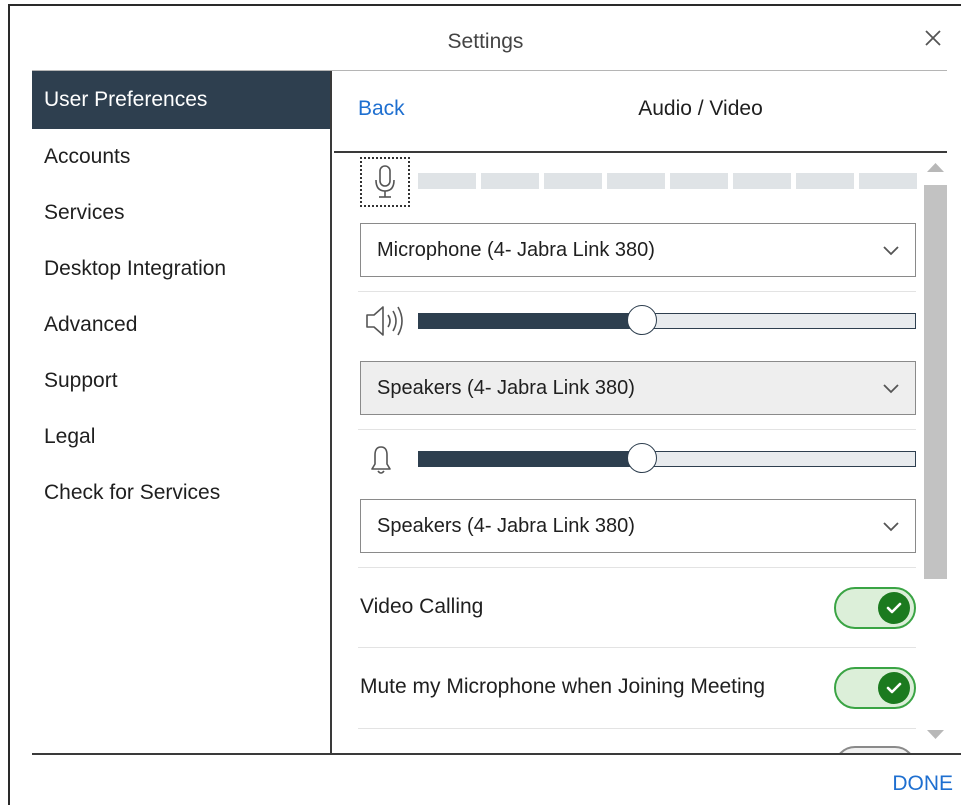  Describe the element at coordinates (181, 493) in the screenshot. I see `sidebar-item-check-for-services: Check for Services` at that location.